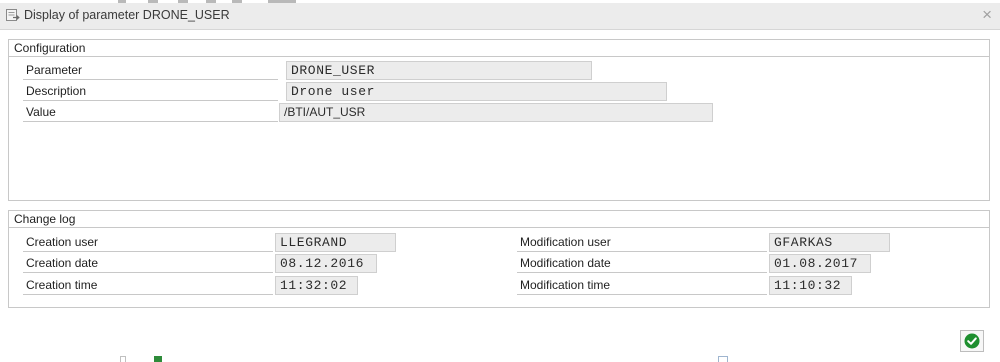 Image resolution: width=1000 pixels, height=362 pixels. What do you see at coordinates (642, 242) in the screenshot?
I see `modification-user-label: Modification user` at bounding box center [642, 242].